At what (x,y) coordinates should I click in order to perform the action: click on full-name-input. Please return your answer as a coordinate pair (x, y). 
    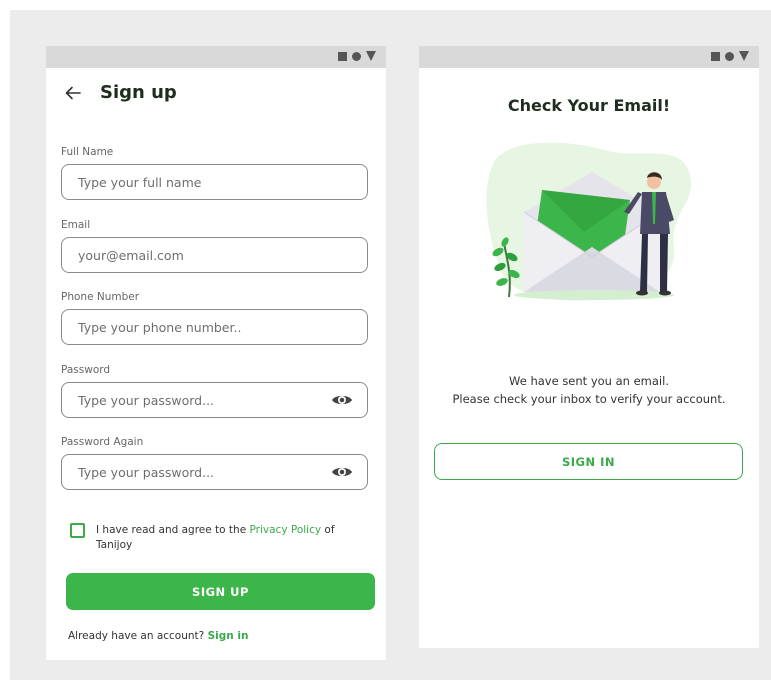
    Looking at the image, I should click on (203, 182).